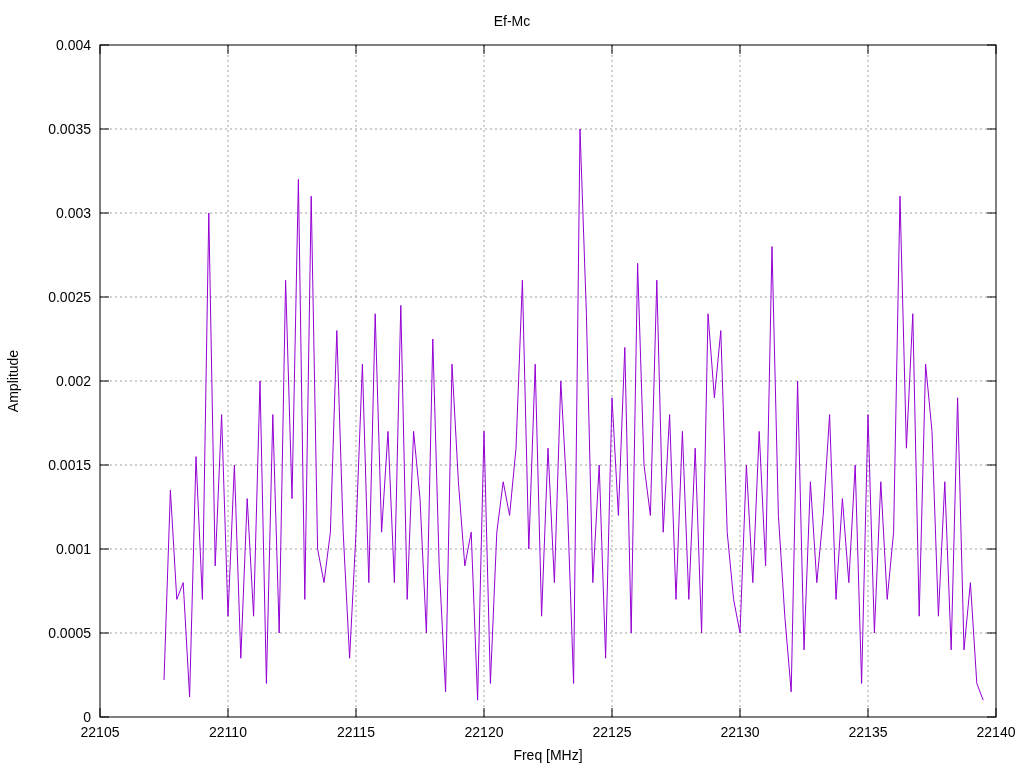  What do you see at coordinates (100, 732) in the screenshot?
I see `x-tick-label: 22105` at bounding box center [100, 732].